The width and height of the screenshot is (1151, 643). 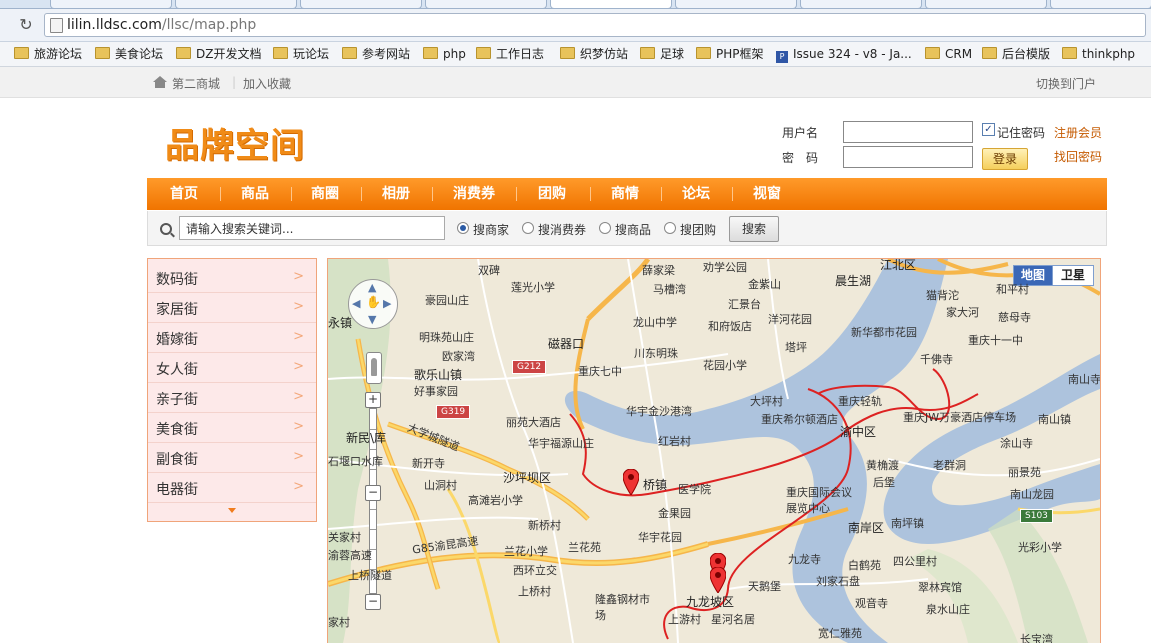 What do you see at coordinates (232, 427) in the screenshot?
I see `category-item: 美食街 >` at bounding box center [232, 427].